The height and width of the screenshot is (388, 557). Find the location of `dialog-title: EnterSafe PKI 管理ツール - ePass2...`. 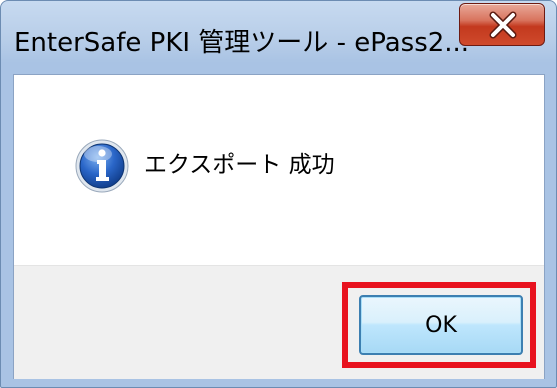

dialog-title: EnterSafe PKI 管理ツール - ePass2... is located at coordinates (242, 43).